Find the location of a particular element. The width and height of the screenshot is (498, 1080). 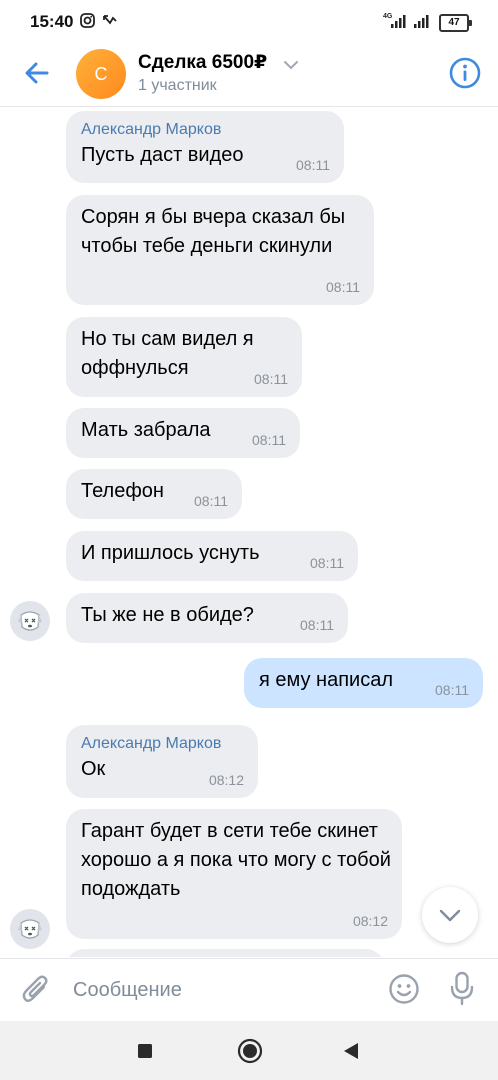

missed-call-icon is located at coordinates (110, 20).